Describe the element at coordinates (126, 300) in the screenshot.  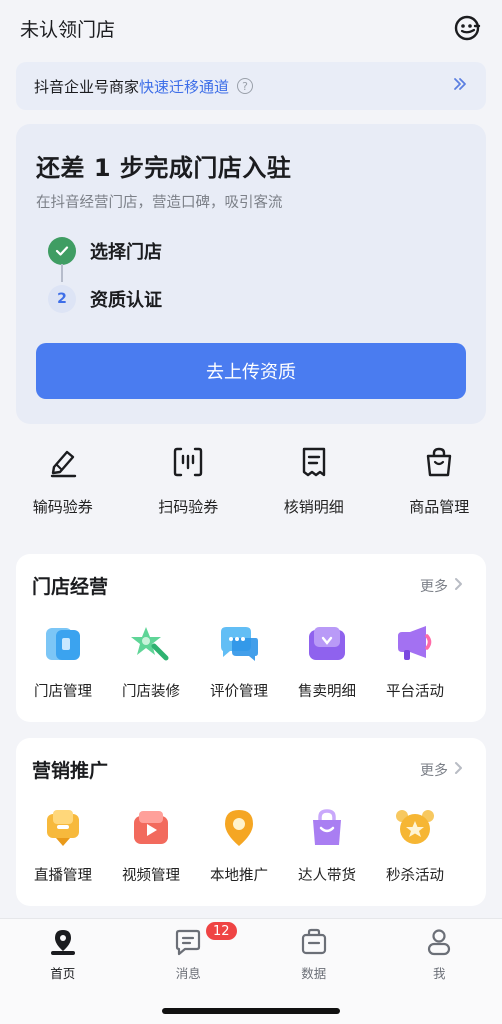
I see `step-label: 资质认证` at that location.